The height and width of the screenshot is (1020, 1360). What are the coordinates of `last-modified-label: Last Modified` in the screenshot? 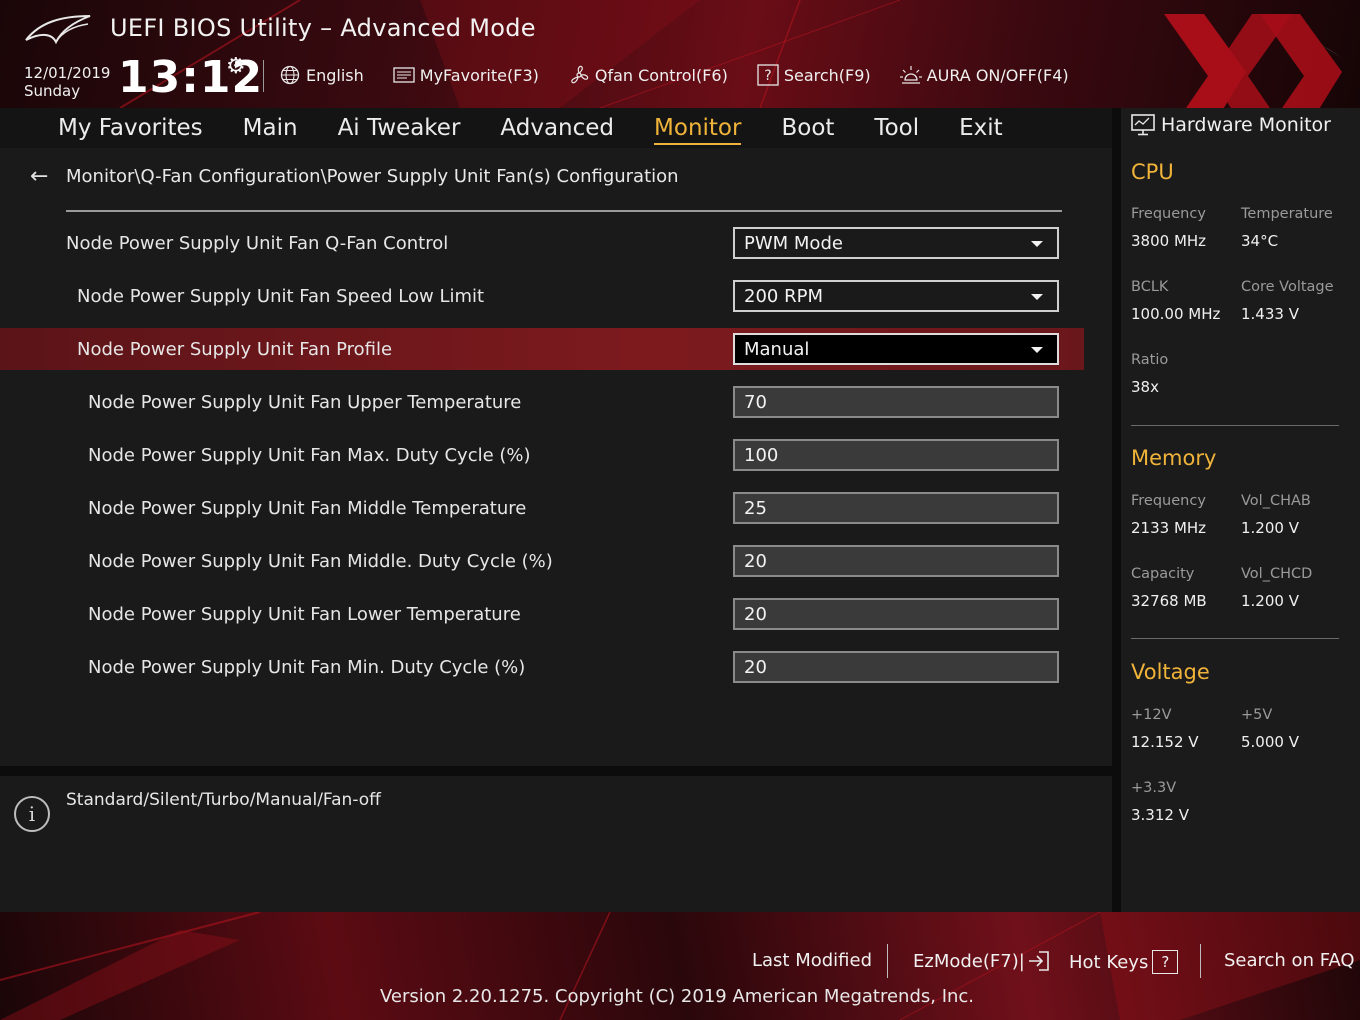 It's located at (812, 960).